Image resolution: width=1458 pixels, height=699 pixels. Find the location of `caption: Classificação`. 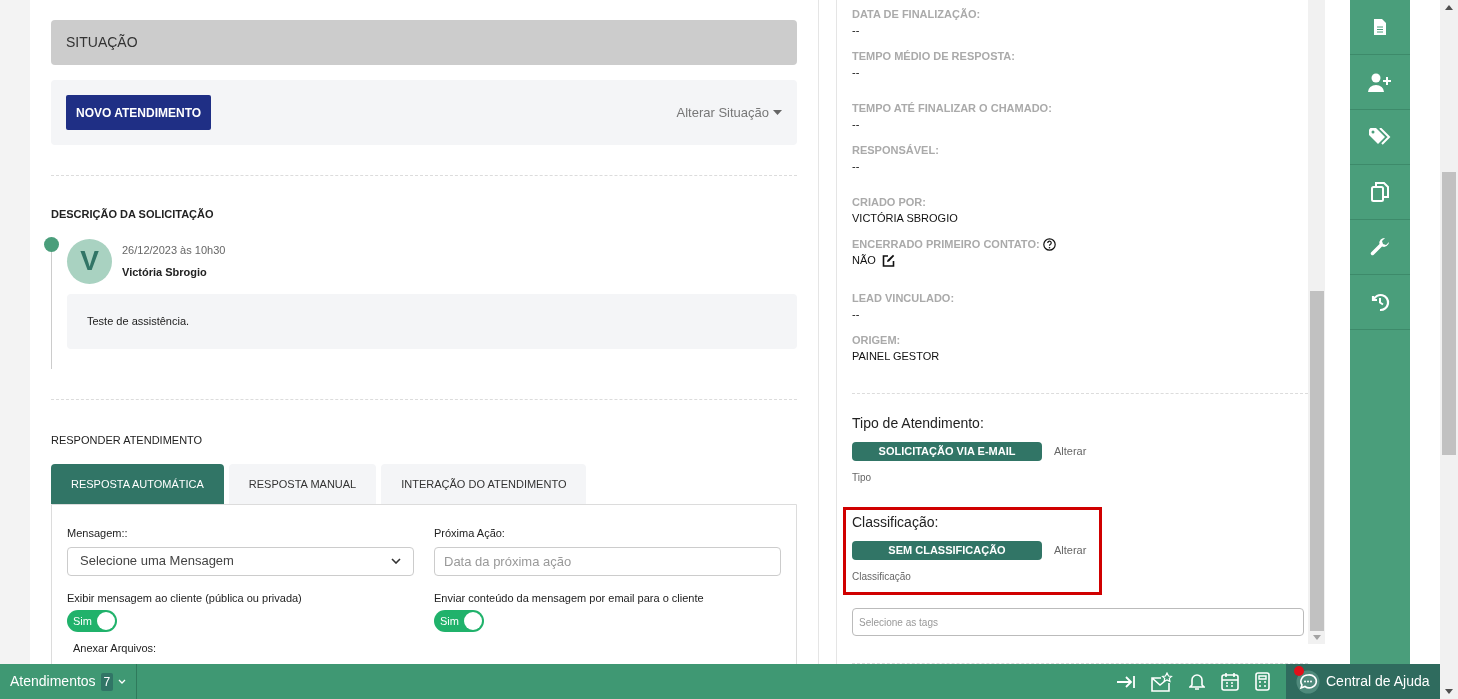

caption: Classificação is located at coordinates (882, 577).